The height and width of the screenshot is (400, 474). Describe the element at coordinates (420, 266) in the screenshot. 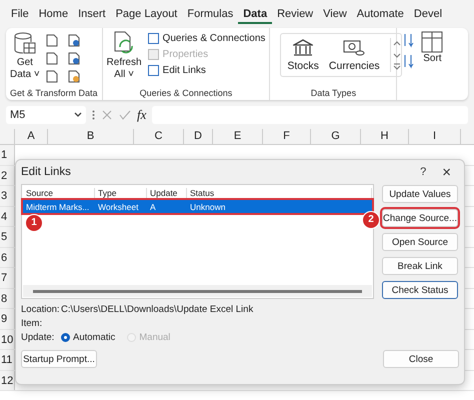

I see `dialog-button: Break Link` at that location.